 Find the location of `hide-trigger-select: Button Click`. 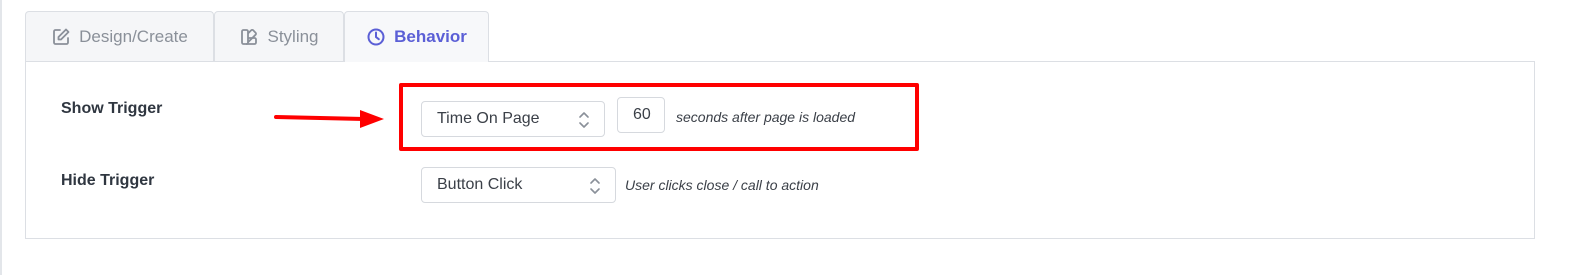

hide-trigger-select: Button Click is located at coordinates (518, 185).